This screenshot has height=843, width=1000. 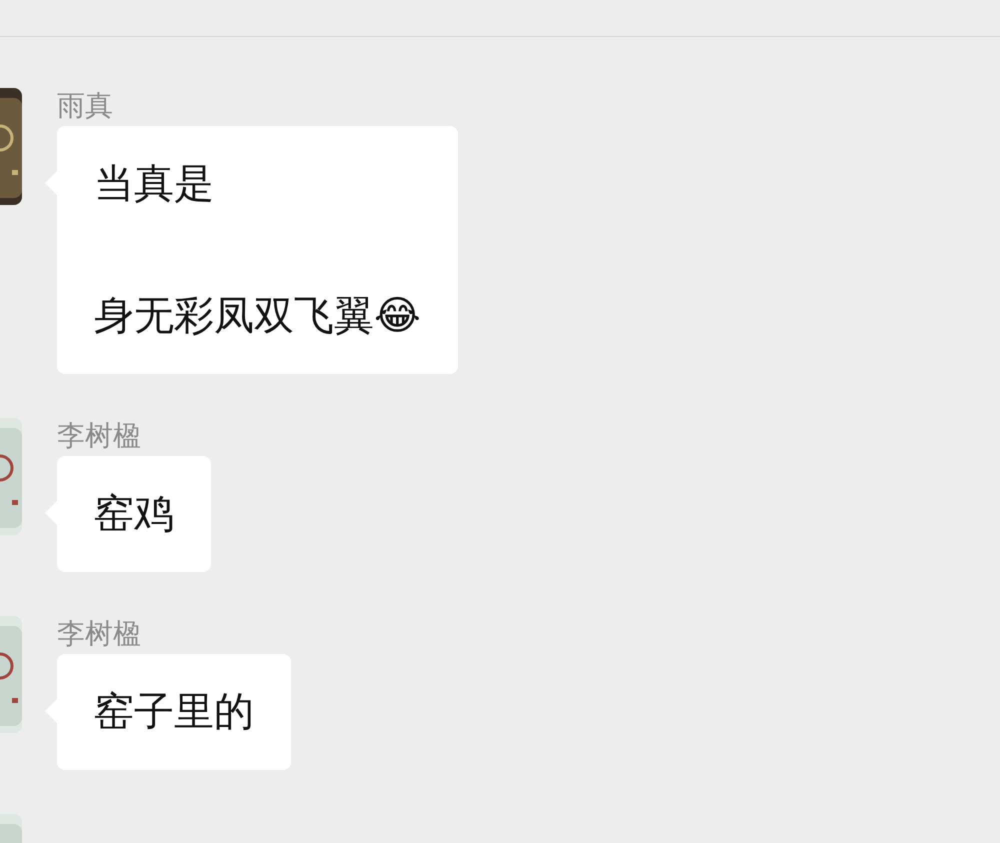 I want to click on message-text: 窑鸡, so click(x=134, y=514).